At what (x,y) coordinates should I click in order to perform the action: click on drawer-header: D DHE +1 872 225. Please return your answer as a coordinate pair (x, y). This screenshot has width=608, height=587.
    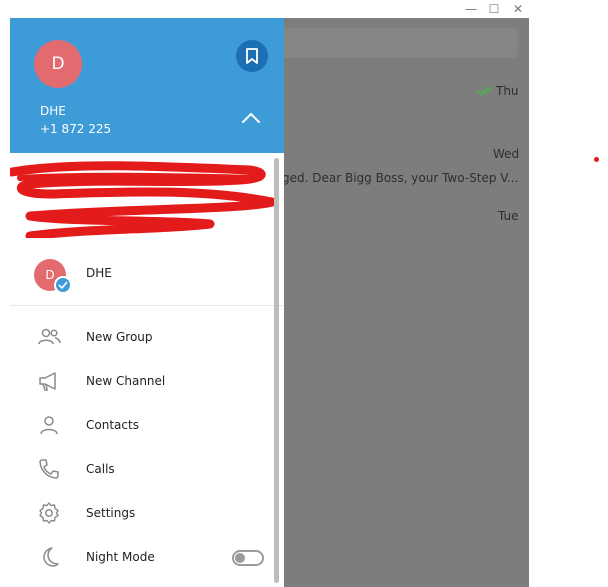
    Looking at the image, I should click on (147, 85).